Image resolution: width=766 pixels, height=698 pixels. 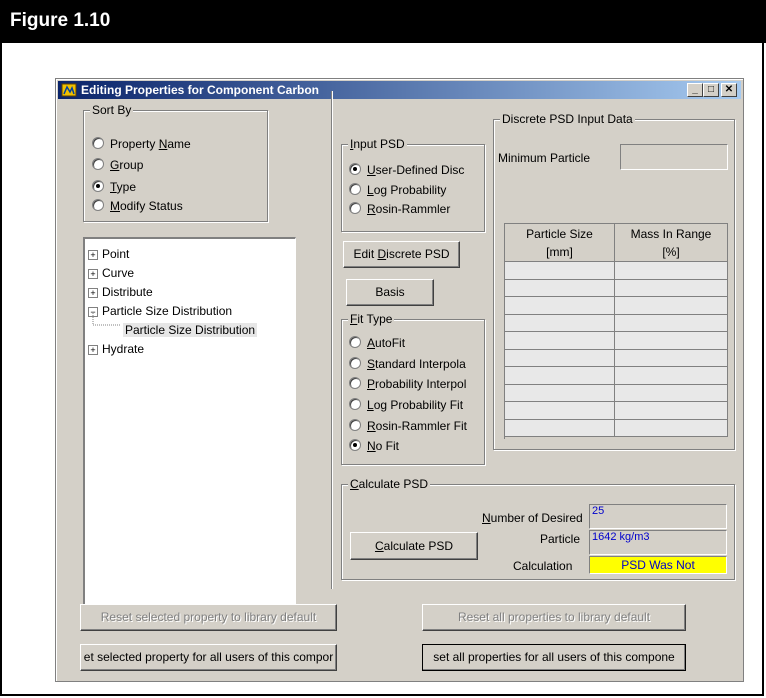 What do you see at coordinates (200, 90) in the screenshot?
I see `window-title: Editing Properties for Component Carbon` at bounding box center [200, 90].